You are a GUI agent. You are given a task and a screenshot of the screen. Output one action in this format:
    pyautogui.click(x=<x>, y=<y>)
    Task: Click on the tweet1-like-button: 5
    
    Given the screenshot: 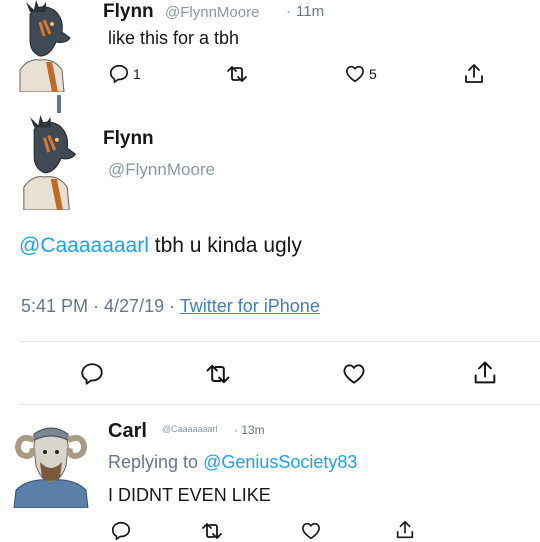 What is the action you would take?
    pyautogui.click(x=360, y=74)
    